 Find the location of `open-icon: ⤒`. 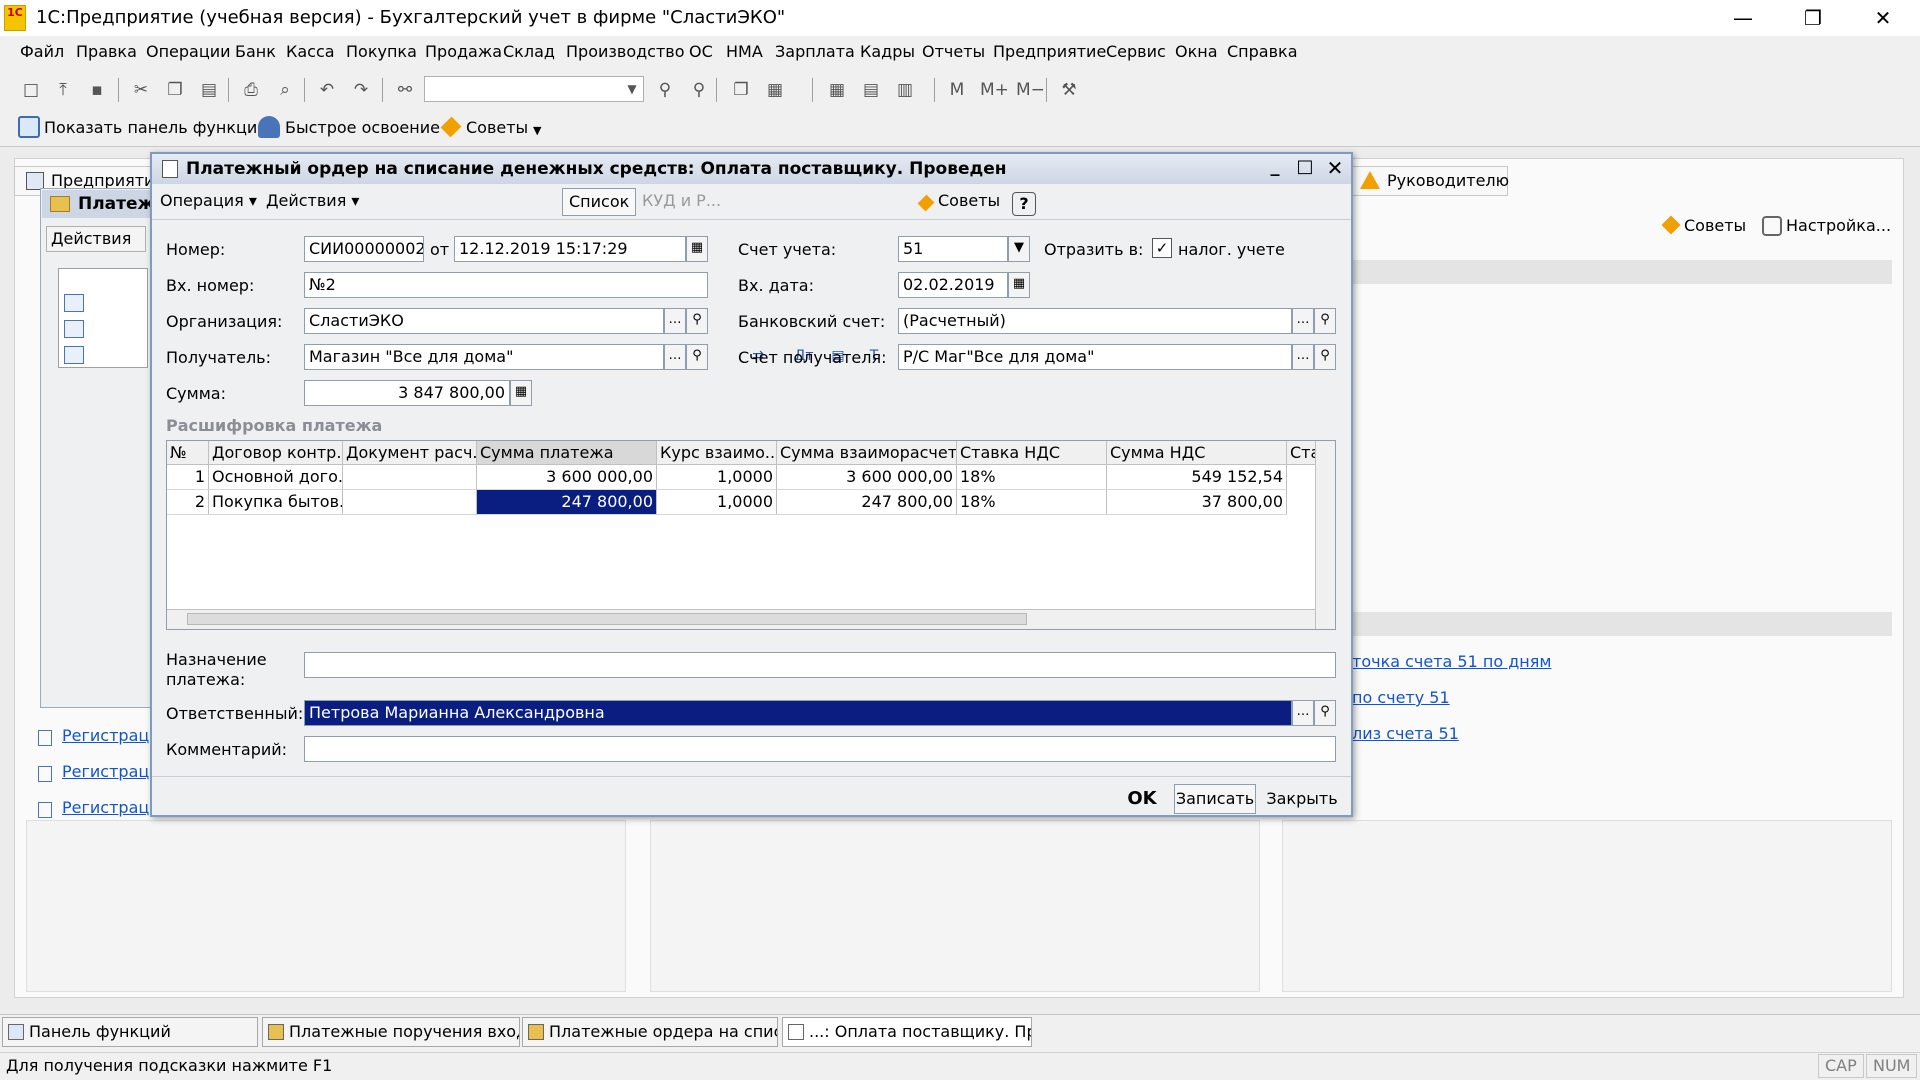

open-icon: ⤒ is located at coordinates (63, 90).